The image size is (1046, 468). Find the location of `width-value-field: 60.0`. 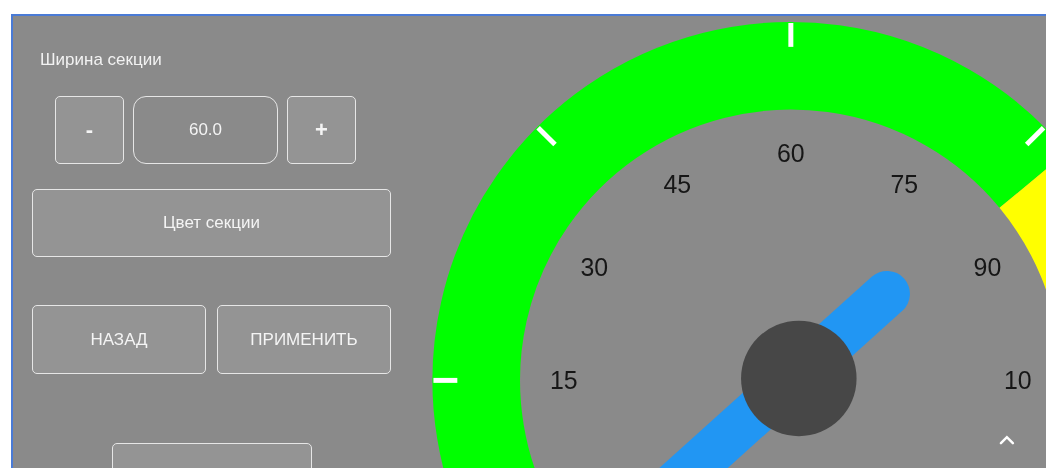

width-value-field: 60.0 is located at coordinates (205, 130).